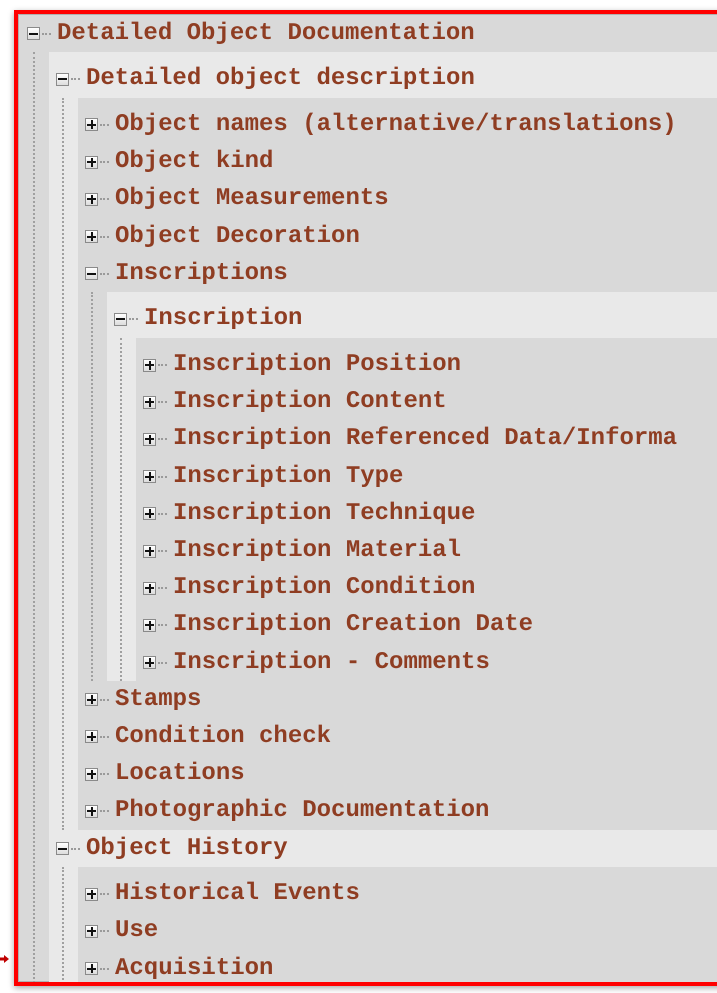 The image size is (717, 993). I want to click on tree-item-label: Photographic Documentation, so click(302, 811).